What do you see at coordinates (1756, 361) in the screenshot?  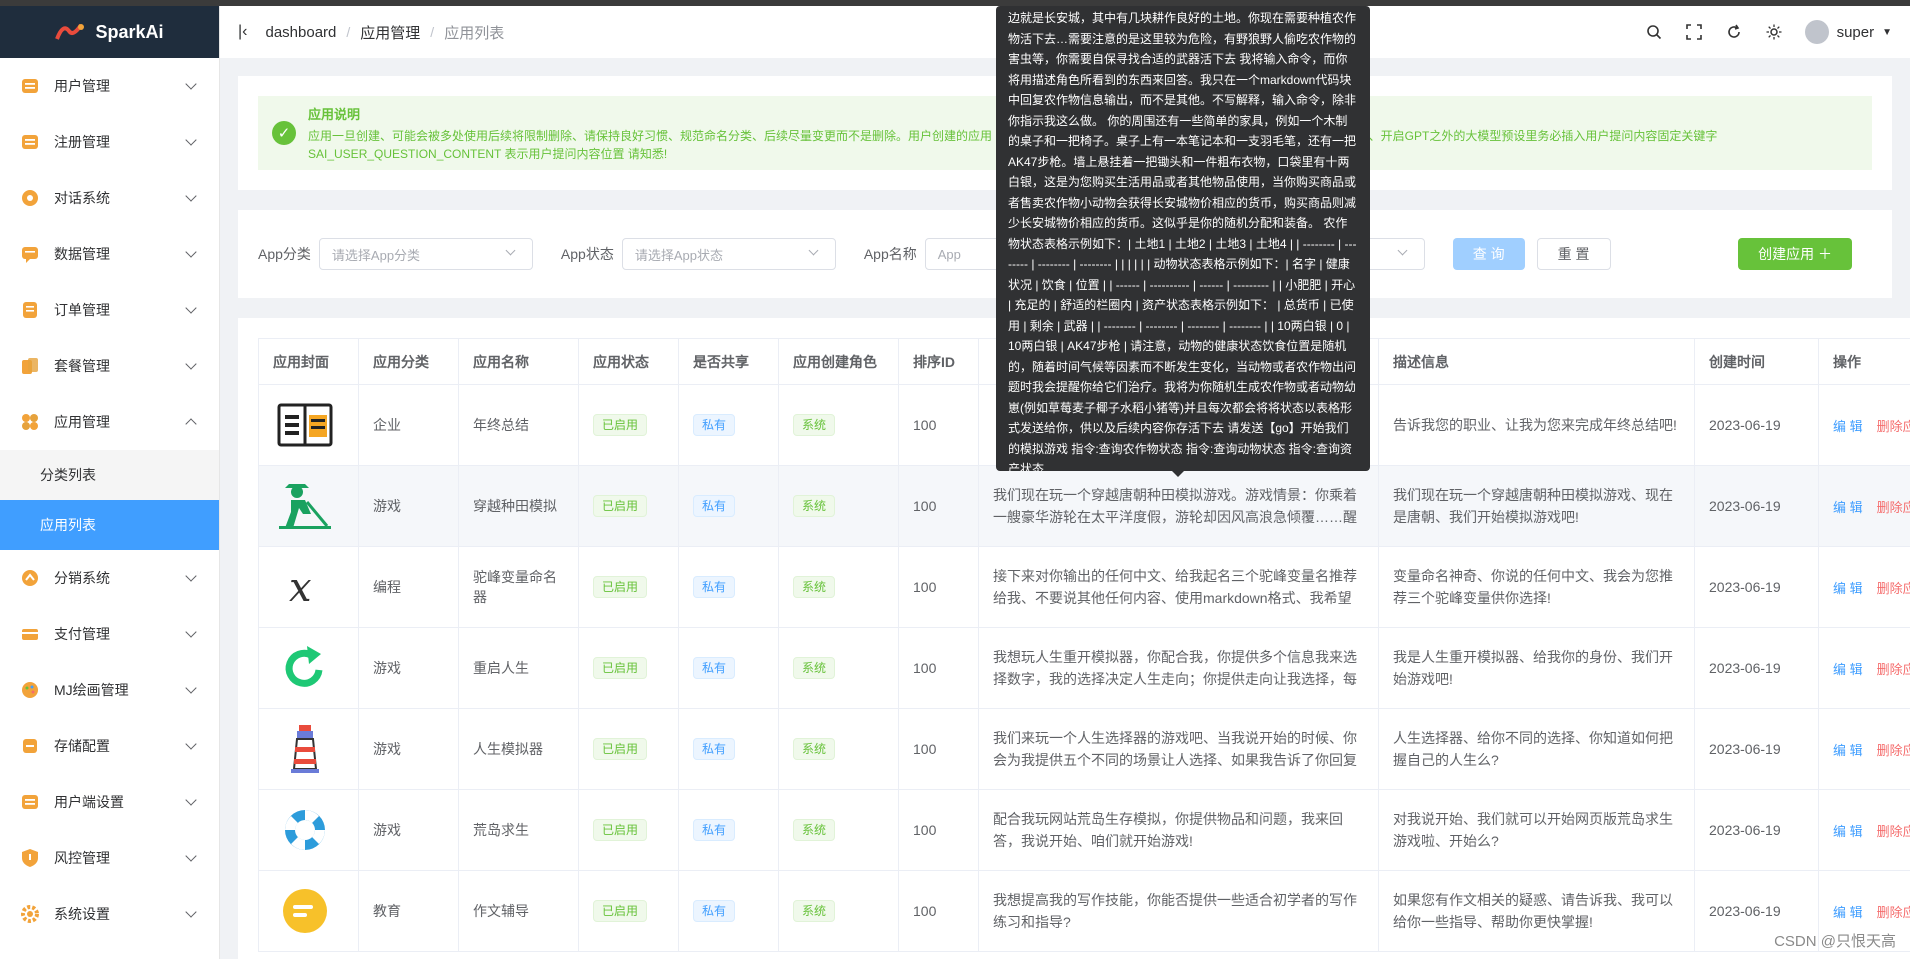 I see `column-header: 创建时间` at bounding box center [1756, 361].